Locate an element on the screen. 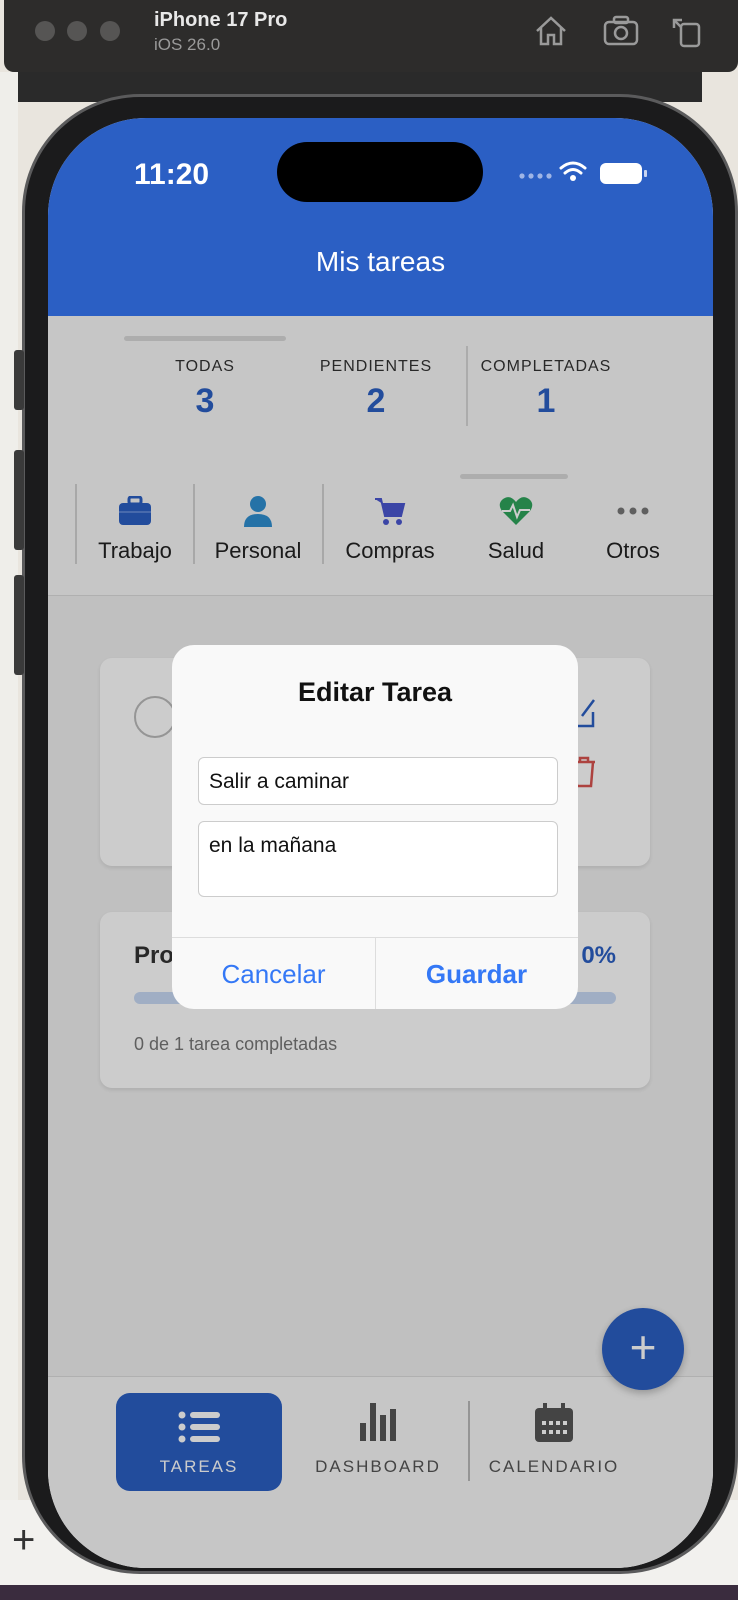 Image resolution: width=738 pixels, height=1600 pixels. dialog-title: Editar Tarea is located at coordinates (375, 692).